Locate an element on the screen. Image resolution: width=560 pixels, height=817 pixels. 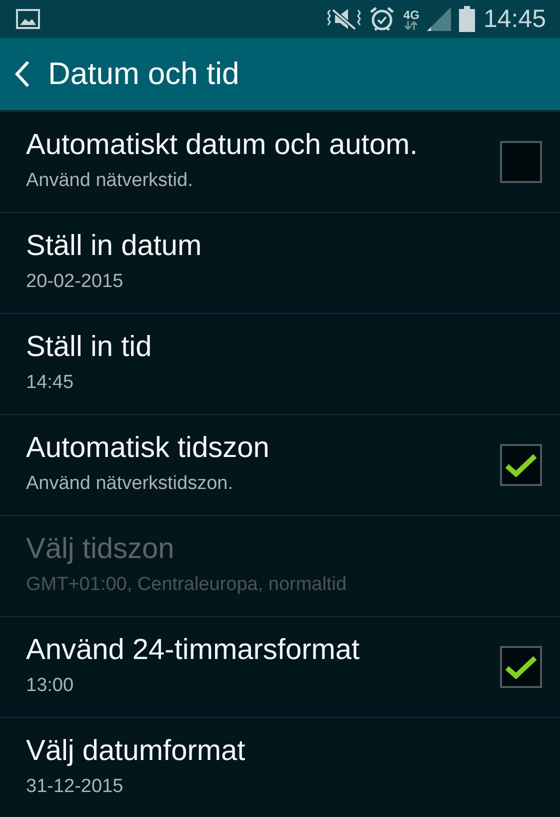
settings-row: Automatiskt datum och autom. Använd nätverkstid. is located at coordinates (280, 162).